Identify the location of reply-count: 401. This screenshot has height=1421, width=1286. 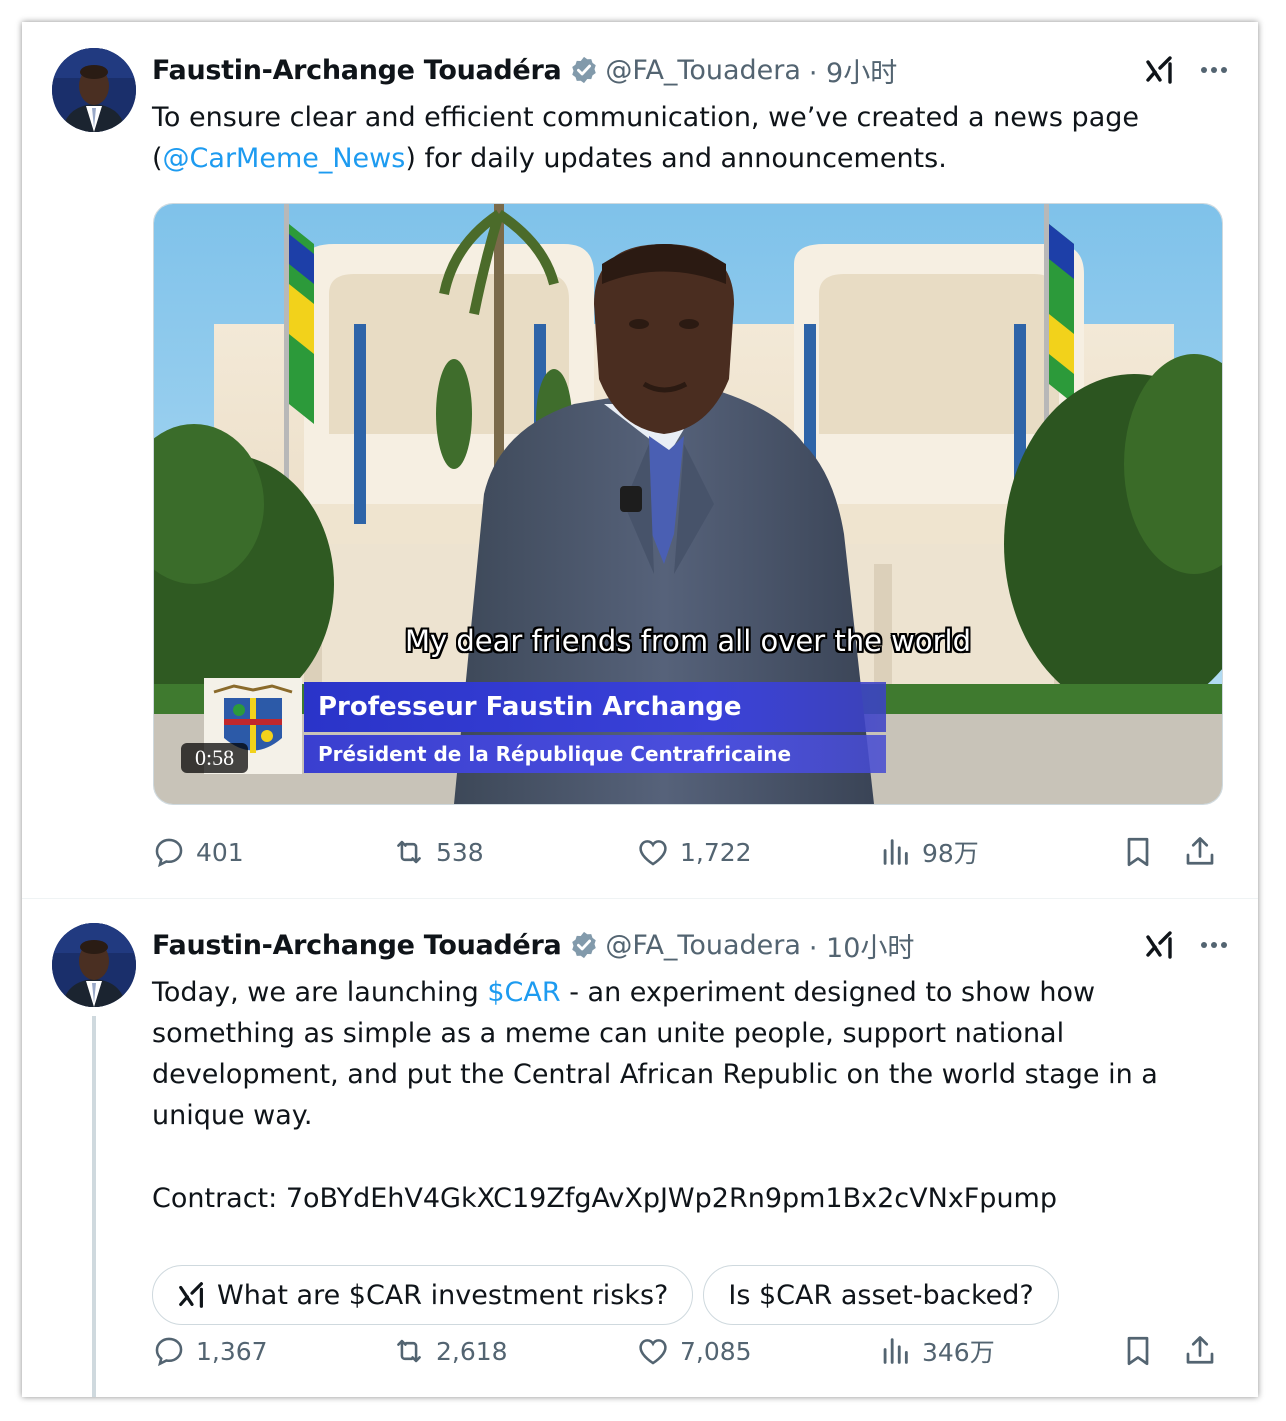
(220, 852).